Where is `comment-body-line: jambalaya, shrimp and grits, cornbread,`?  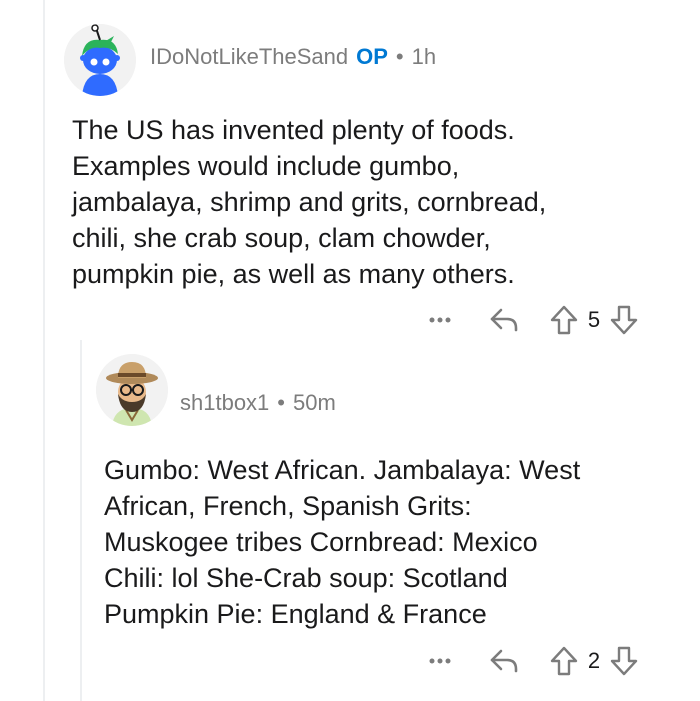 comment-body-line: jambalaya, shrimp and grits, cornbread, is located at coordinates (309, 202).